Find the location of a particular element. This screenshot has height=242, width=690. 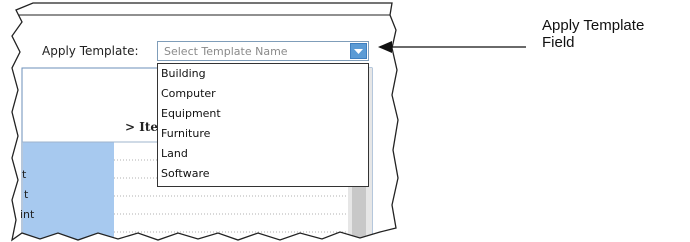

callout-line-1: Apply Template is located at coordinates (593, 25).